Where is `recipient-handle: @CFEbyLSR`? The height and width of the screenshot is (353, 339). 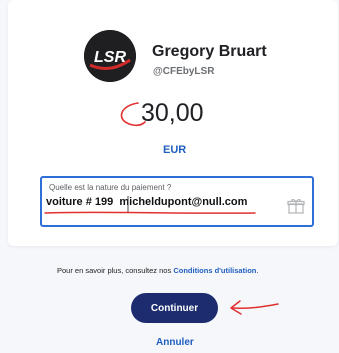
recipient-handle: @CFEbyLSR is located at coordinates (184, 71).